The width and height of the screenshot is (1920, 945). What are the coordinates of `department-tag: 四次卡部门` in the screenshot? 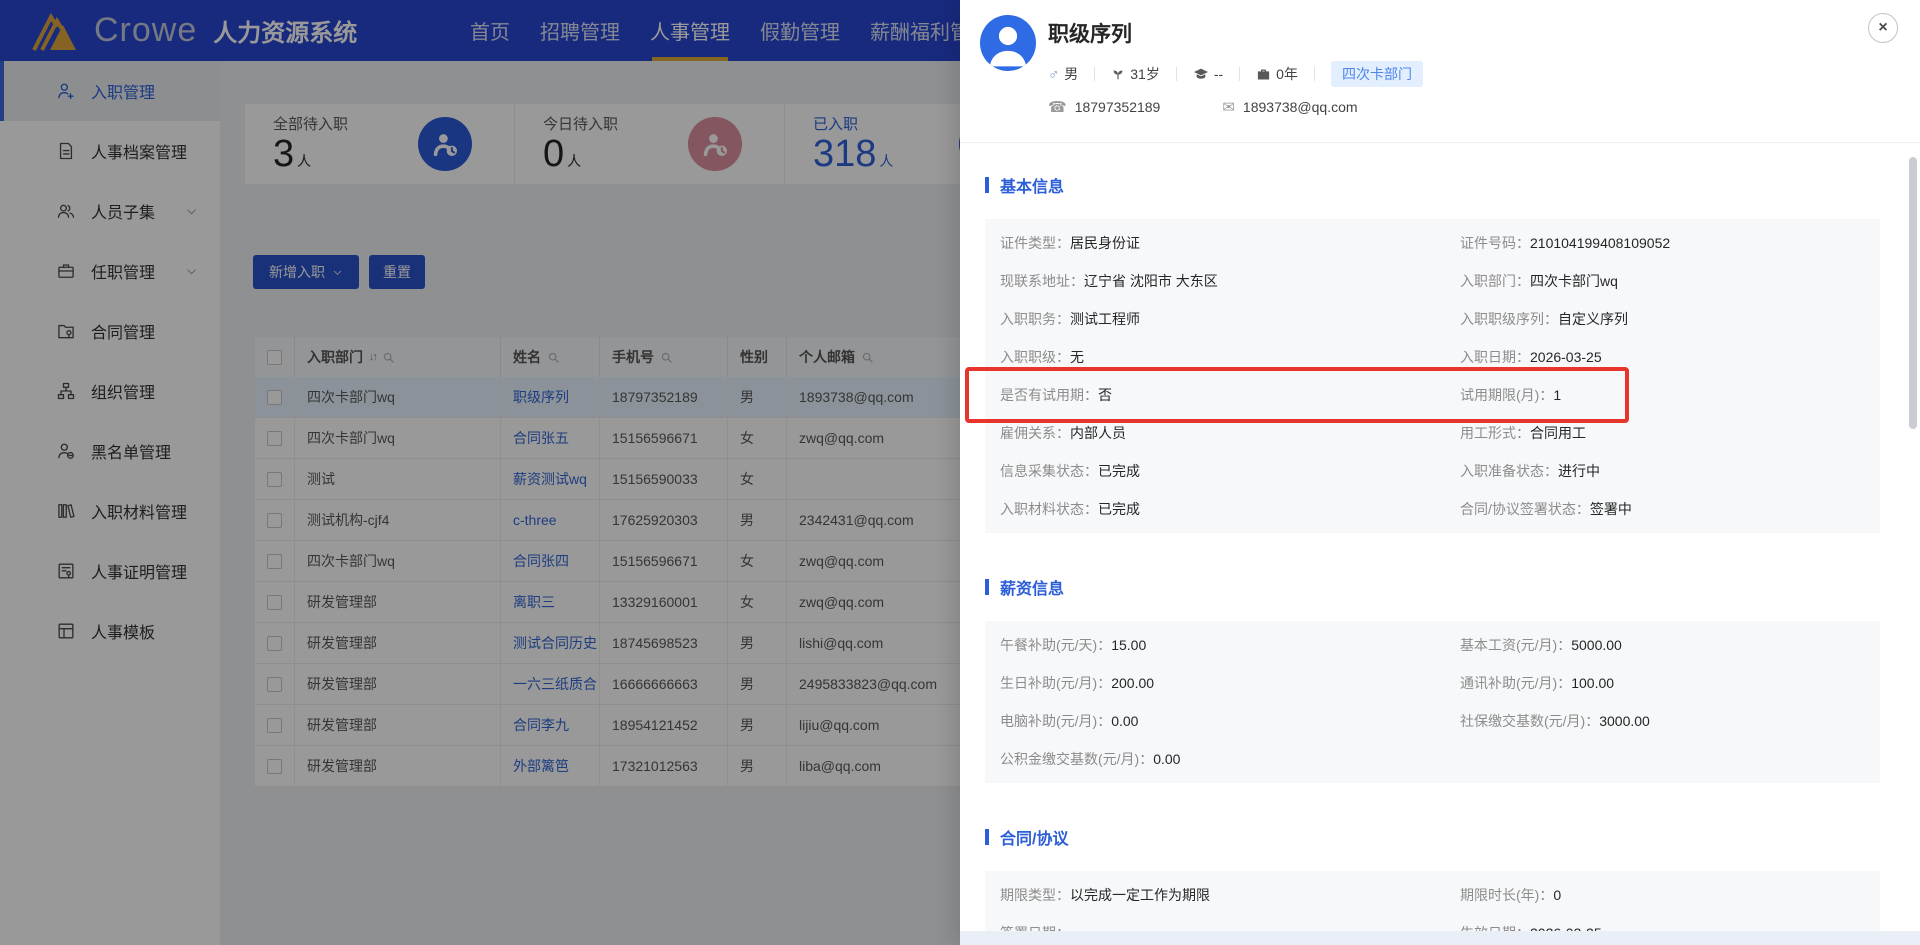 It's located at (1376, 74).